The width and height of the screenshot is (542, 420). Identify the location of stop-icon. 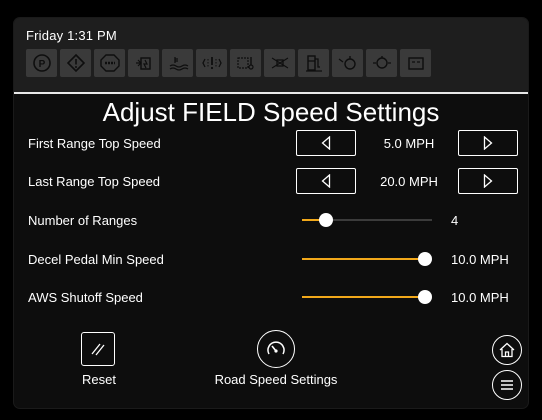
(109, 63).